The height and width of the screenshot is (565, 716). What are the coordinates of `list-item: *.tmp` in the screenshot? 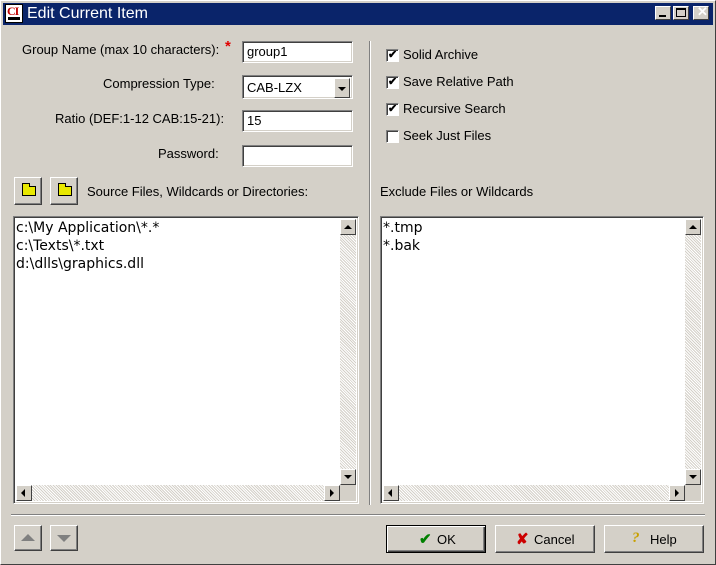 It's located at (402, 228).